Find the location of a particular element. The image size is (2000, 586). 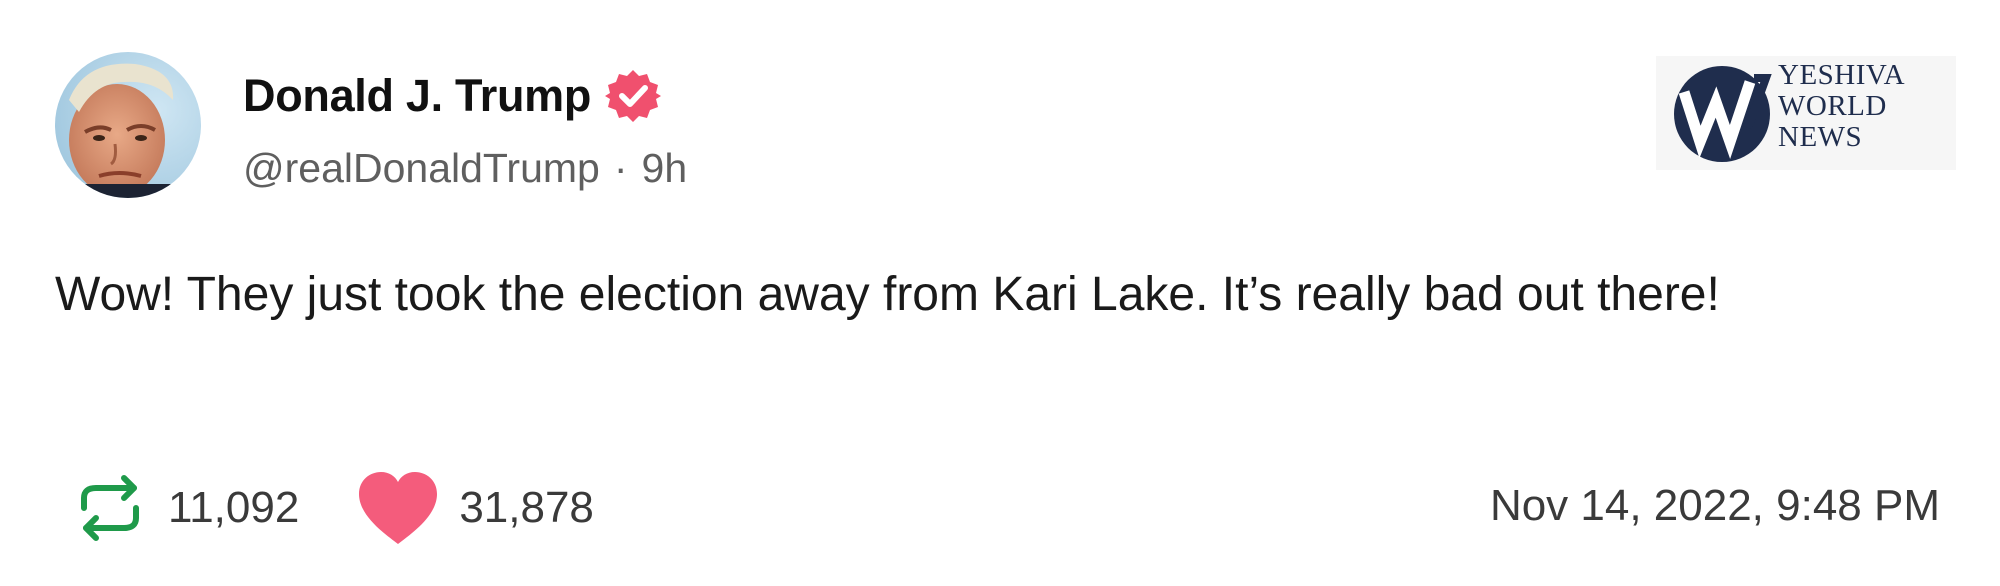

repost-button: 11,092 is located at coordinates (184, 508).